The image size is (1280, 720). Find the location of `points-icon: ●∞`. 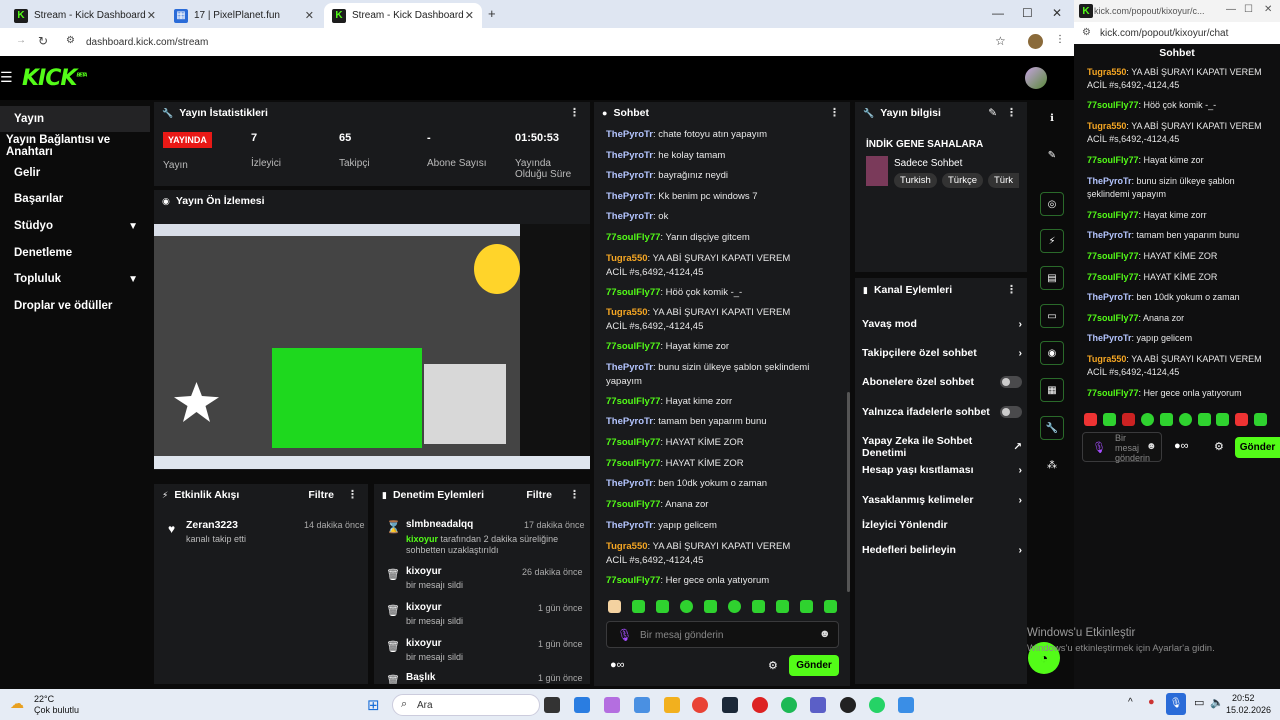

points-icon: ●∞ is located at coordinates (1181, 446).